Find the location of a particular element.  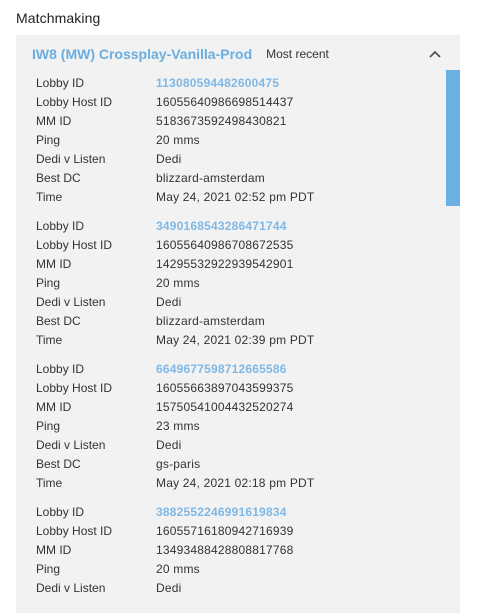

lobby-id-link: 3882552246991619834 is located at coordinates (221, 512).